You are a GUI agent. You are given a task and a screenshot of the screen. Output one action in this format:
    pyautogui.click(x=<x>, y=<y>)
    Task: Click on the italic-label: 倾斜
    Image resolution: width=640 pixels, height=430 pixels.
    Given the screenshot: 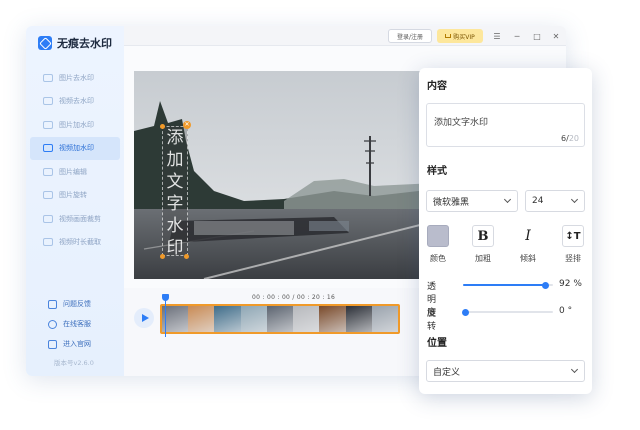 What is the action you would take?
    pyautogui.click(x=528, y=258)
    